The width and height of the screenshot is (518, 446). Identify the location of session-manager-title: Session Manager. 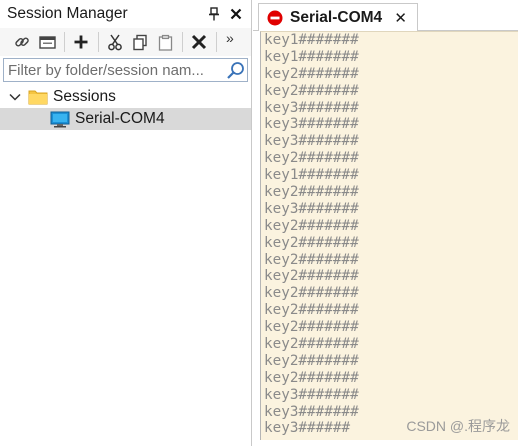
(67, 13).